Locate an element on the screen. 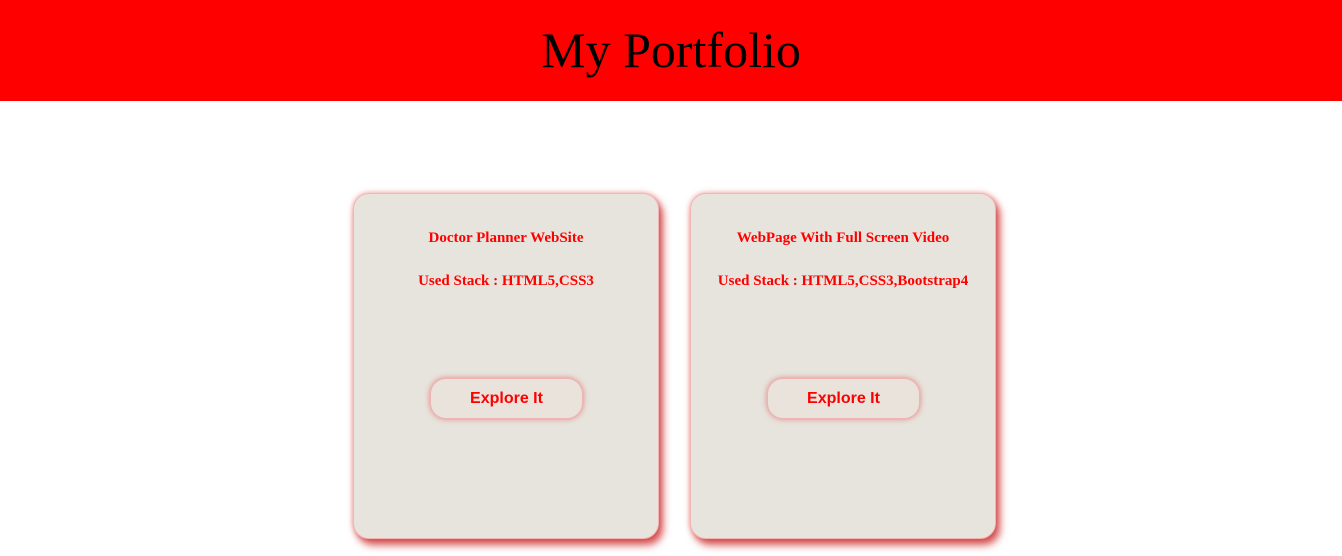  card-title: Doctor Planner WebSite is located at coordinates (506, 238).